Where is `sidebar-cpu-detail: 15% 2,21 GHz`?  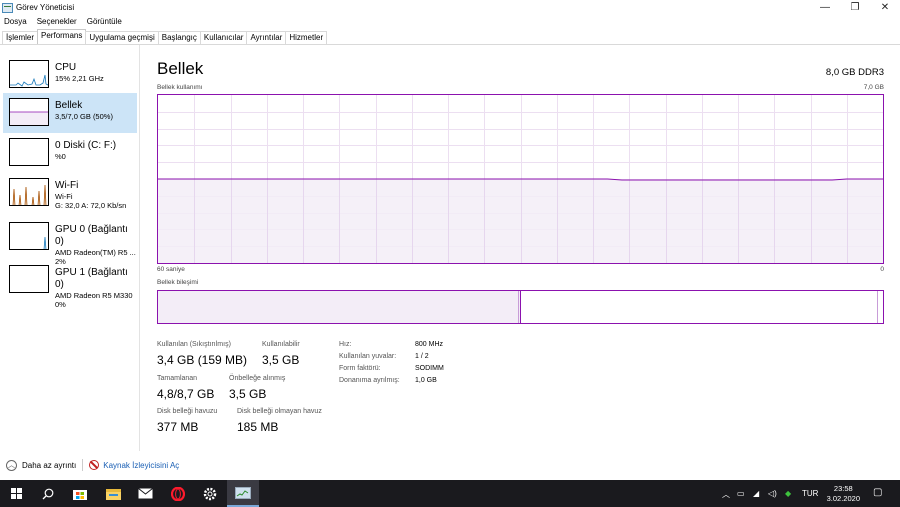
sidebar-cpu-detail: 15% 2,21 GHz is located at coordinates (79, 78).